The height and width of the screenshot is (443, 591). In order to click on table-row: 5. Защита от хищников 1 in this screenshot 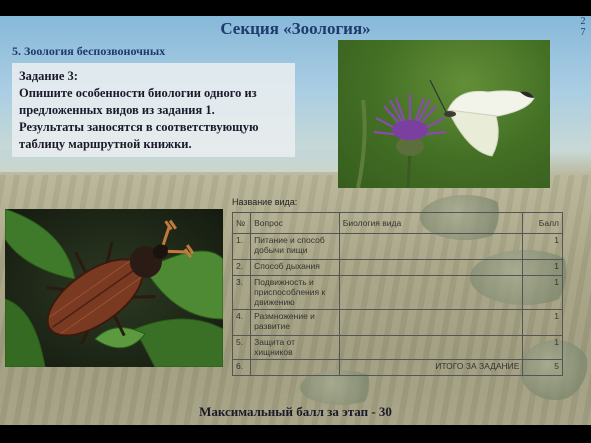, I will do `click(397, 347)`.